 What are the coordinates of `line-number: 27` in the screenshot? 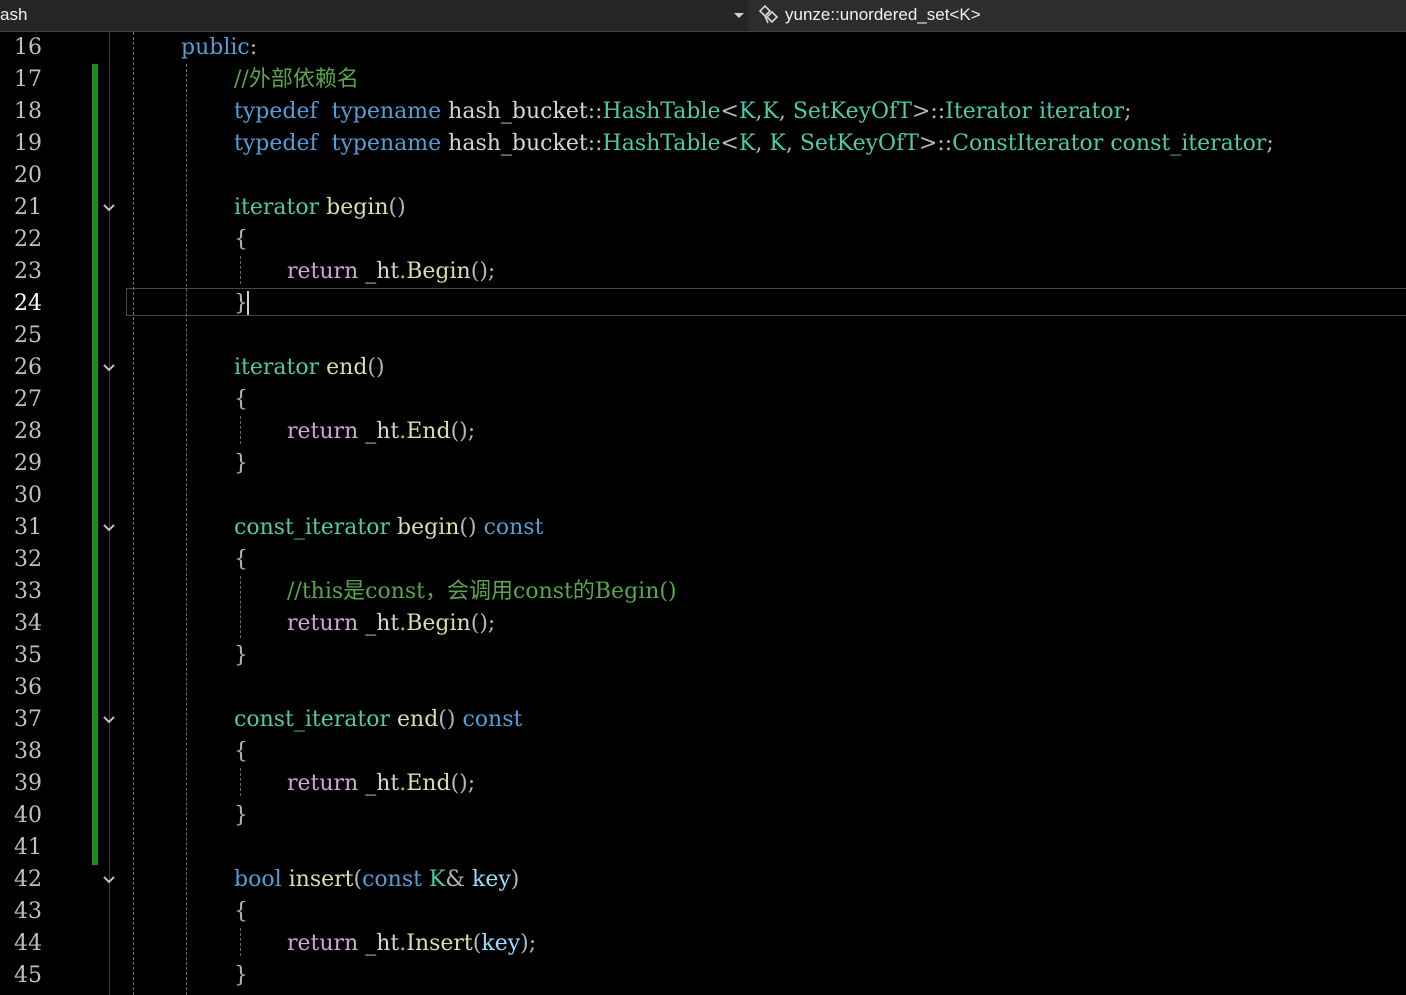 It's located at (28, 399).